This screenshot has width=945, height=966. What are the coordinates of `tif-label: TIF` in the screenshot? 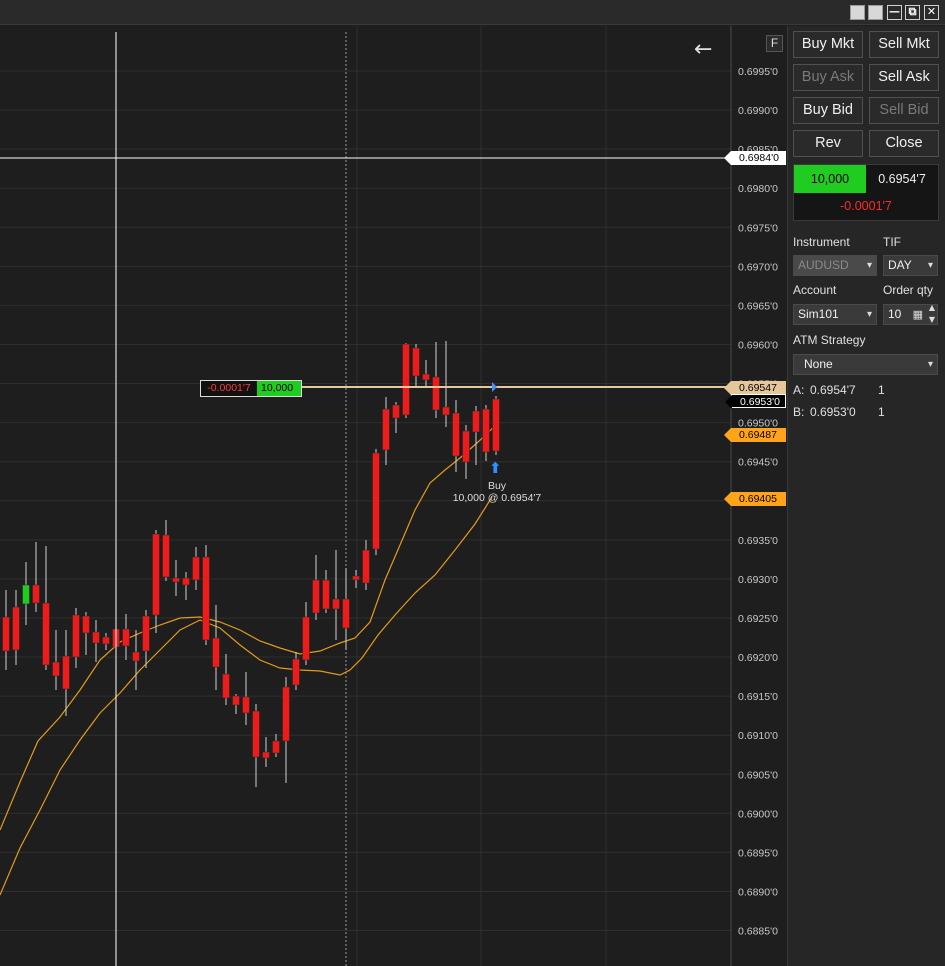 It's located at (892, 242).